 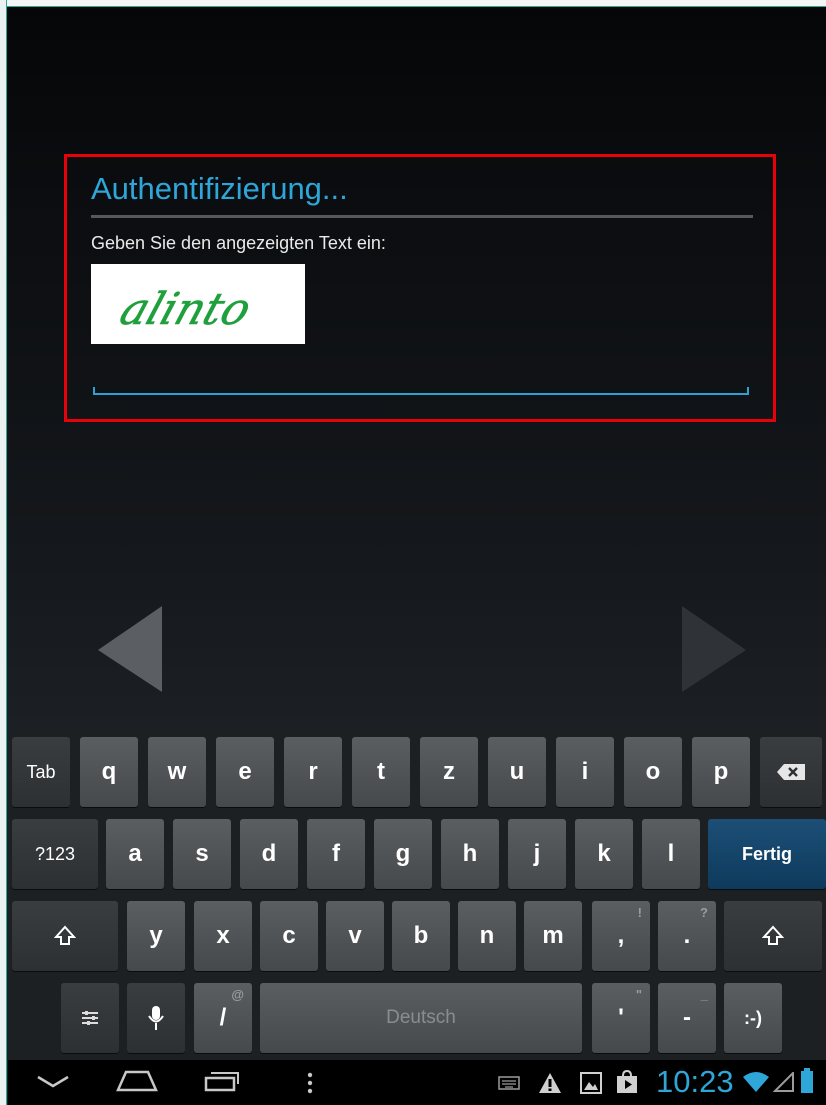 I want to click on next-arrow-button, so click(x=715, y=650).